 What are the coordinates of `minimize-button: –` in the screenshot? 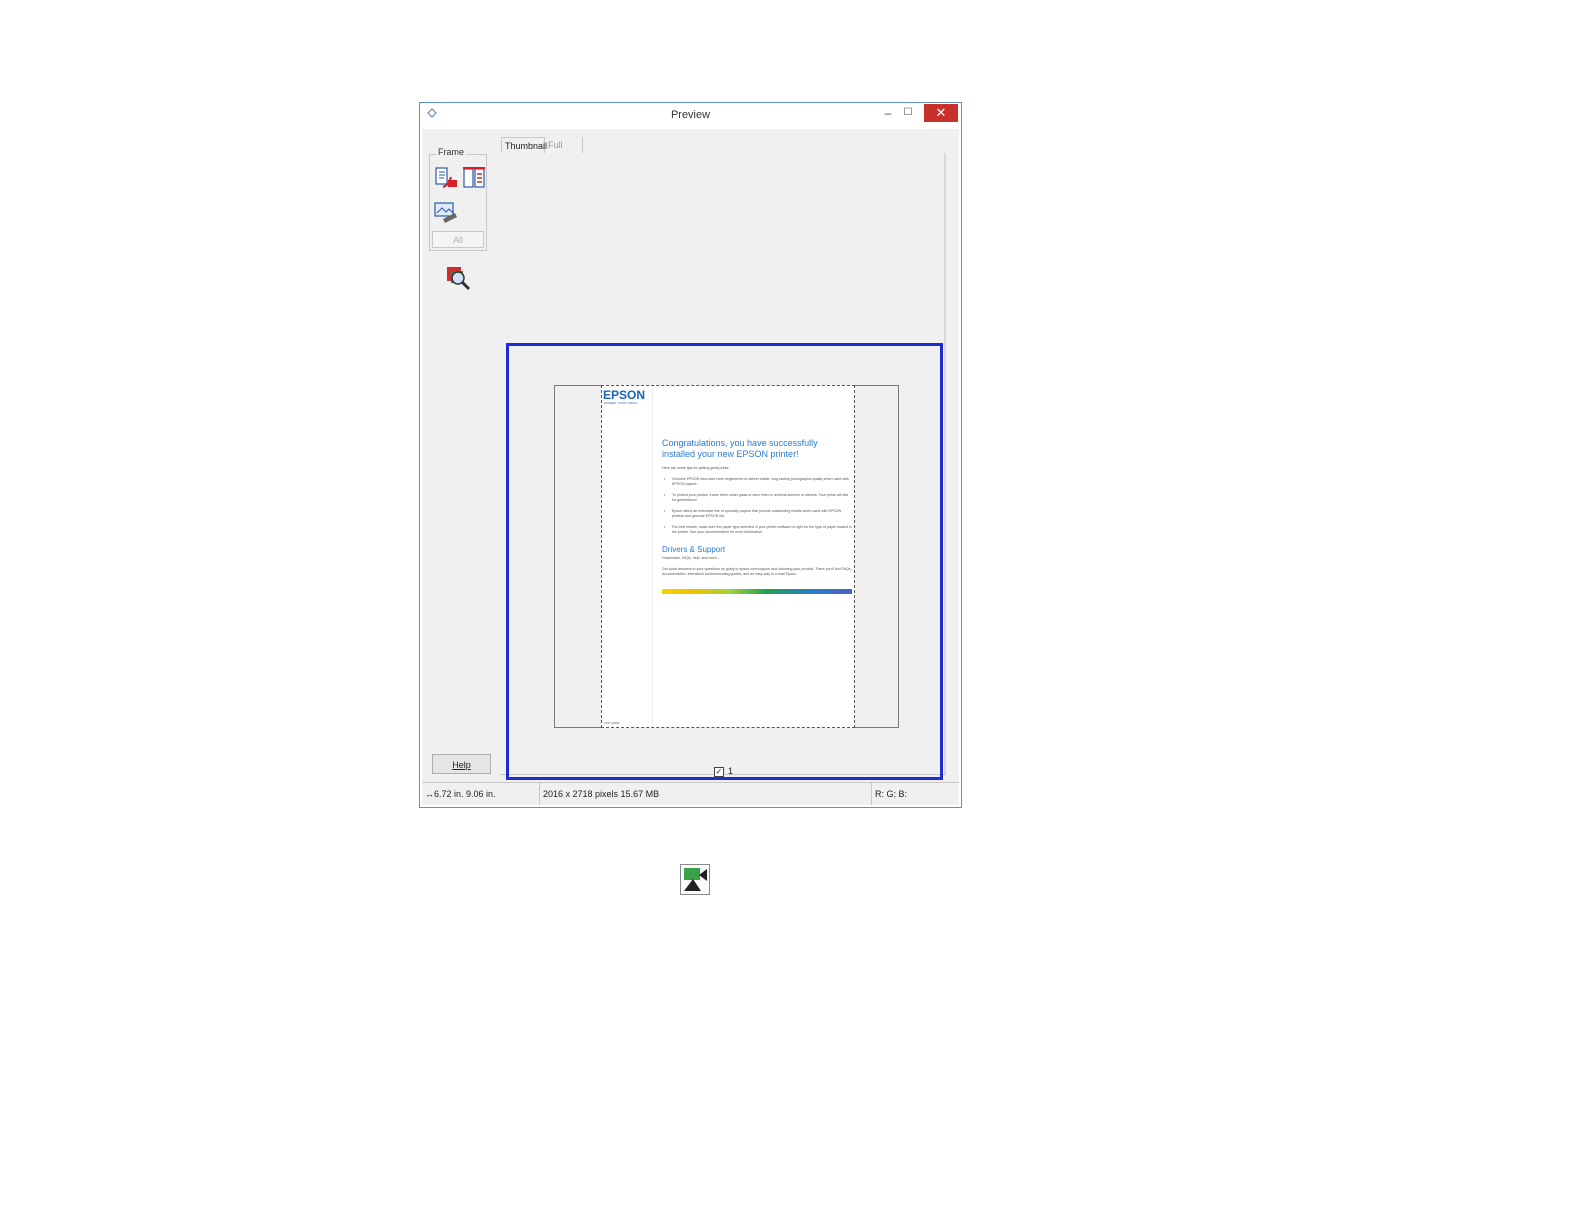 It's located at (888, 114).